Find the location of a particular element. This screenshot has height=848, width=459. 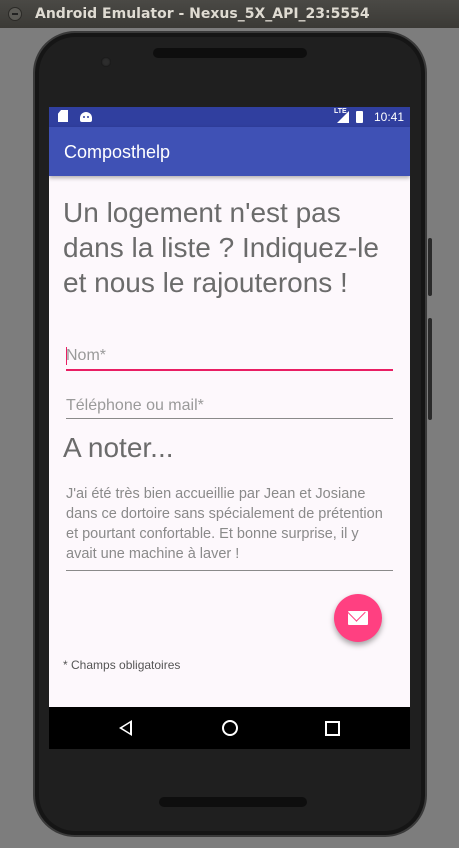

mail-icon is located at coordinates (358, 618).